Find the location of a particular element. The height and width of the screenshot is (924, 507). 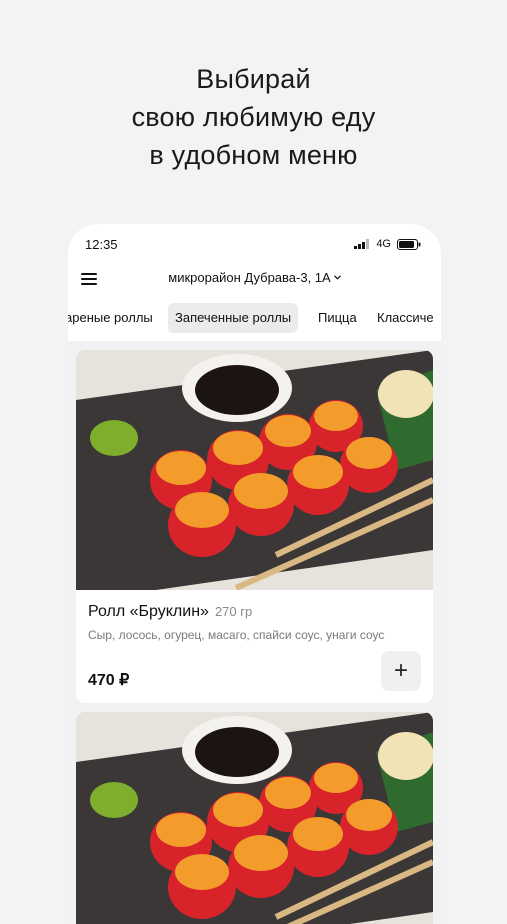

item-weight: 270 гр is located at coordinates (233, 611).